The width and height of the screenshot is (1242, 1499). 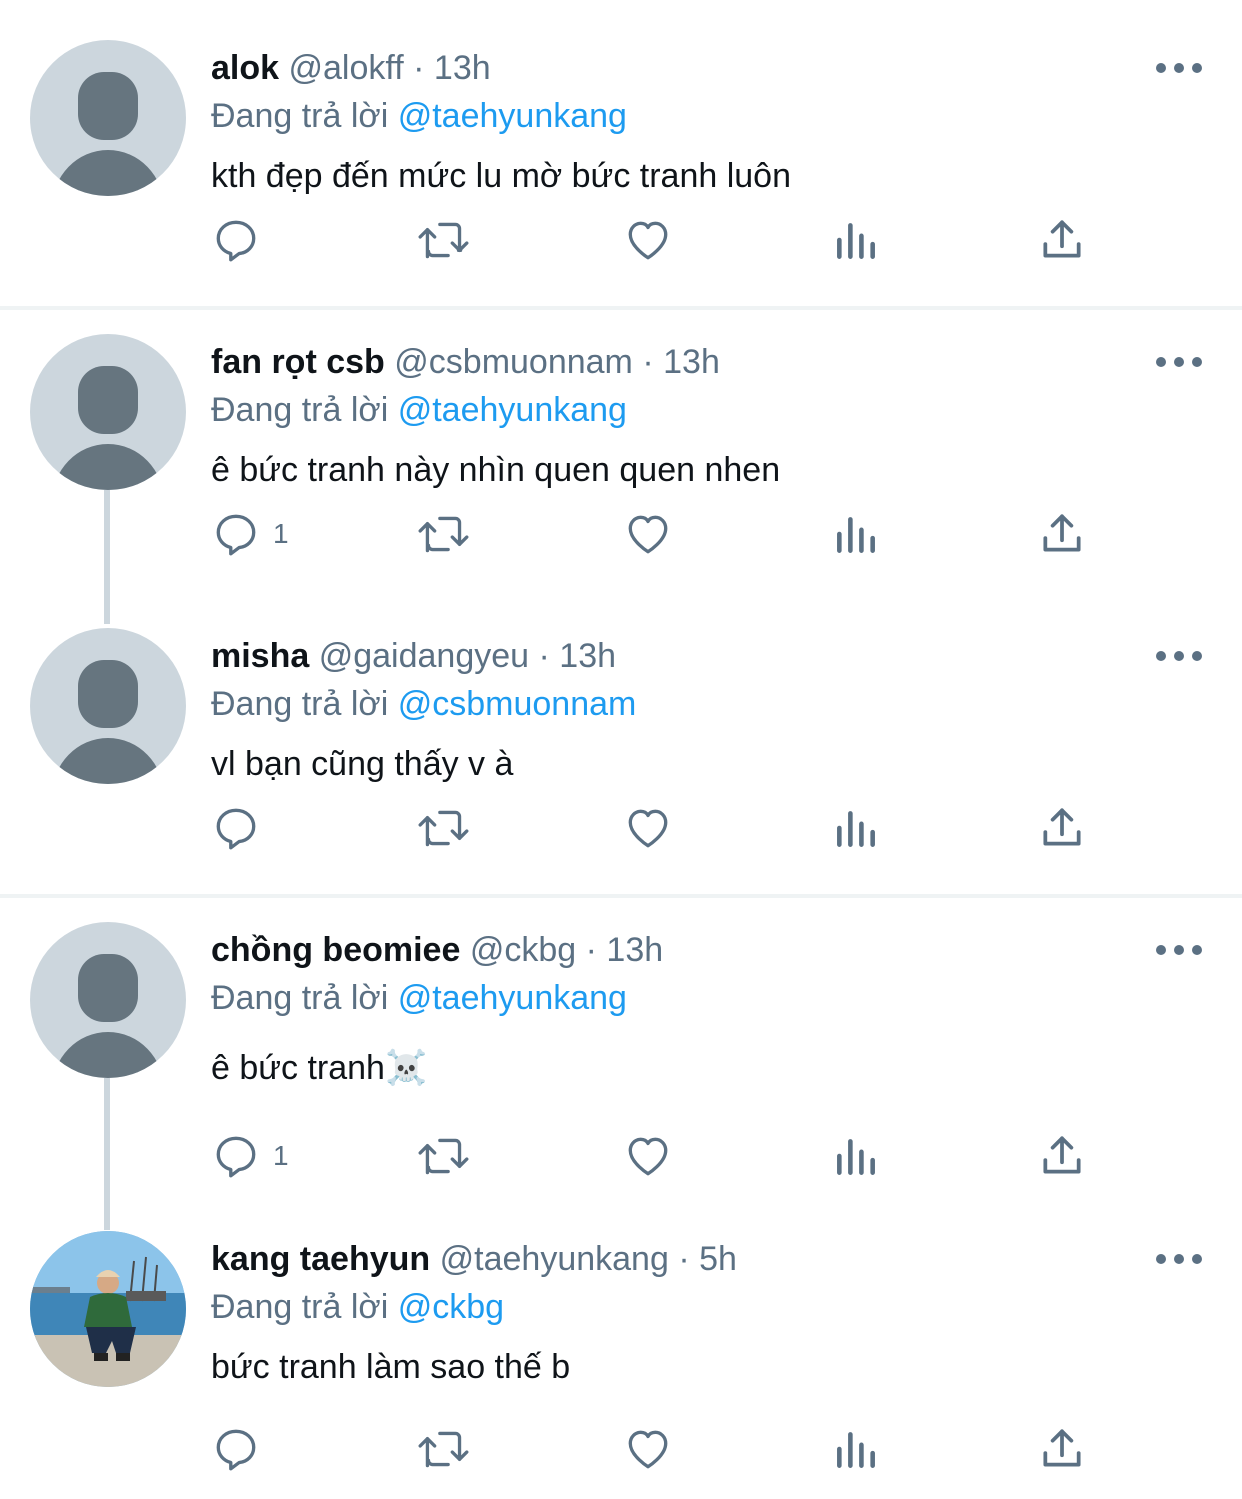 I want to click on display-name: kang taehyun, so click(x=320, y=1259).